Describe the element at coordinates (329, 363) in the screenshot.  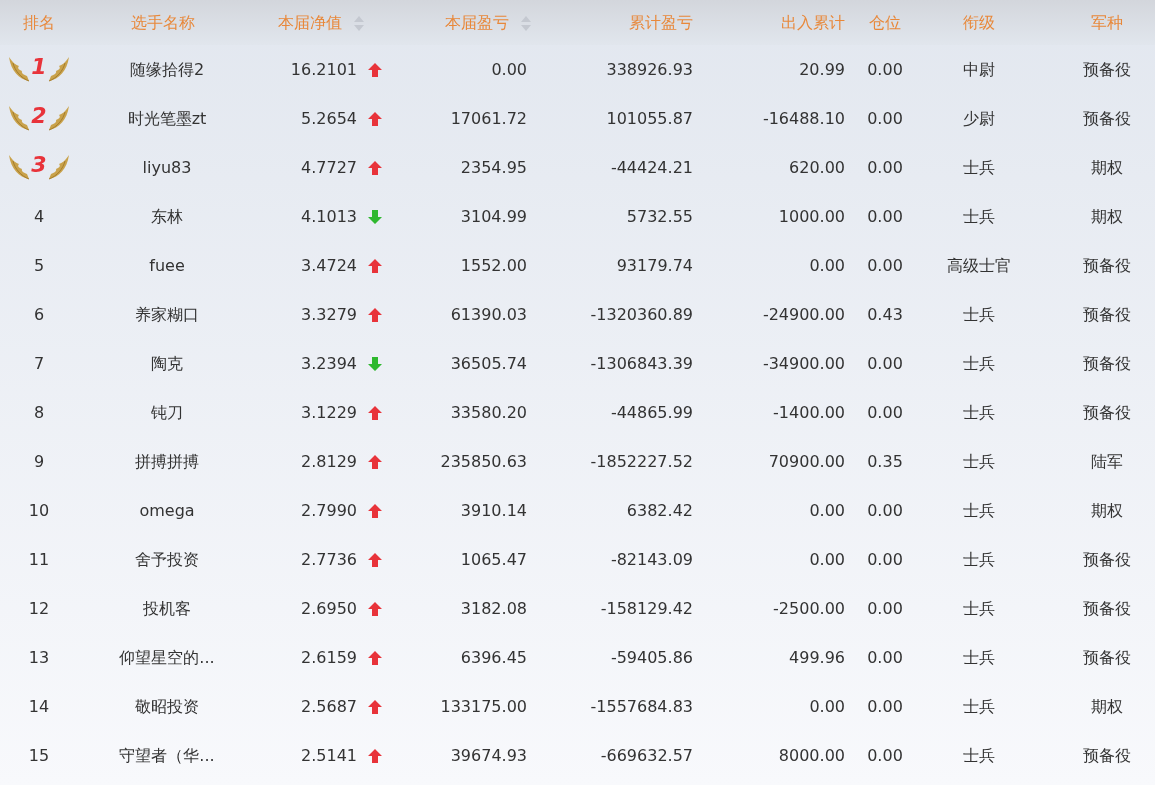
I see `net-value: 3.2394` at that location.